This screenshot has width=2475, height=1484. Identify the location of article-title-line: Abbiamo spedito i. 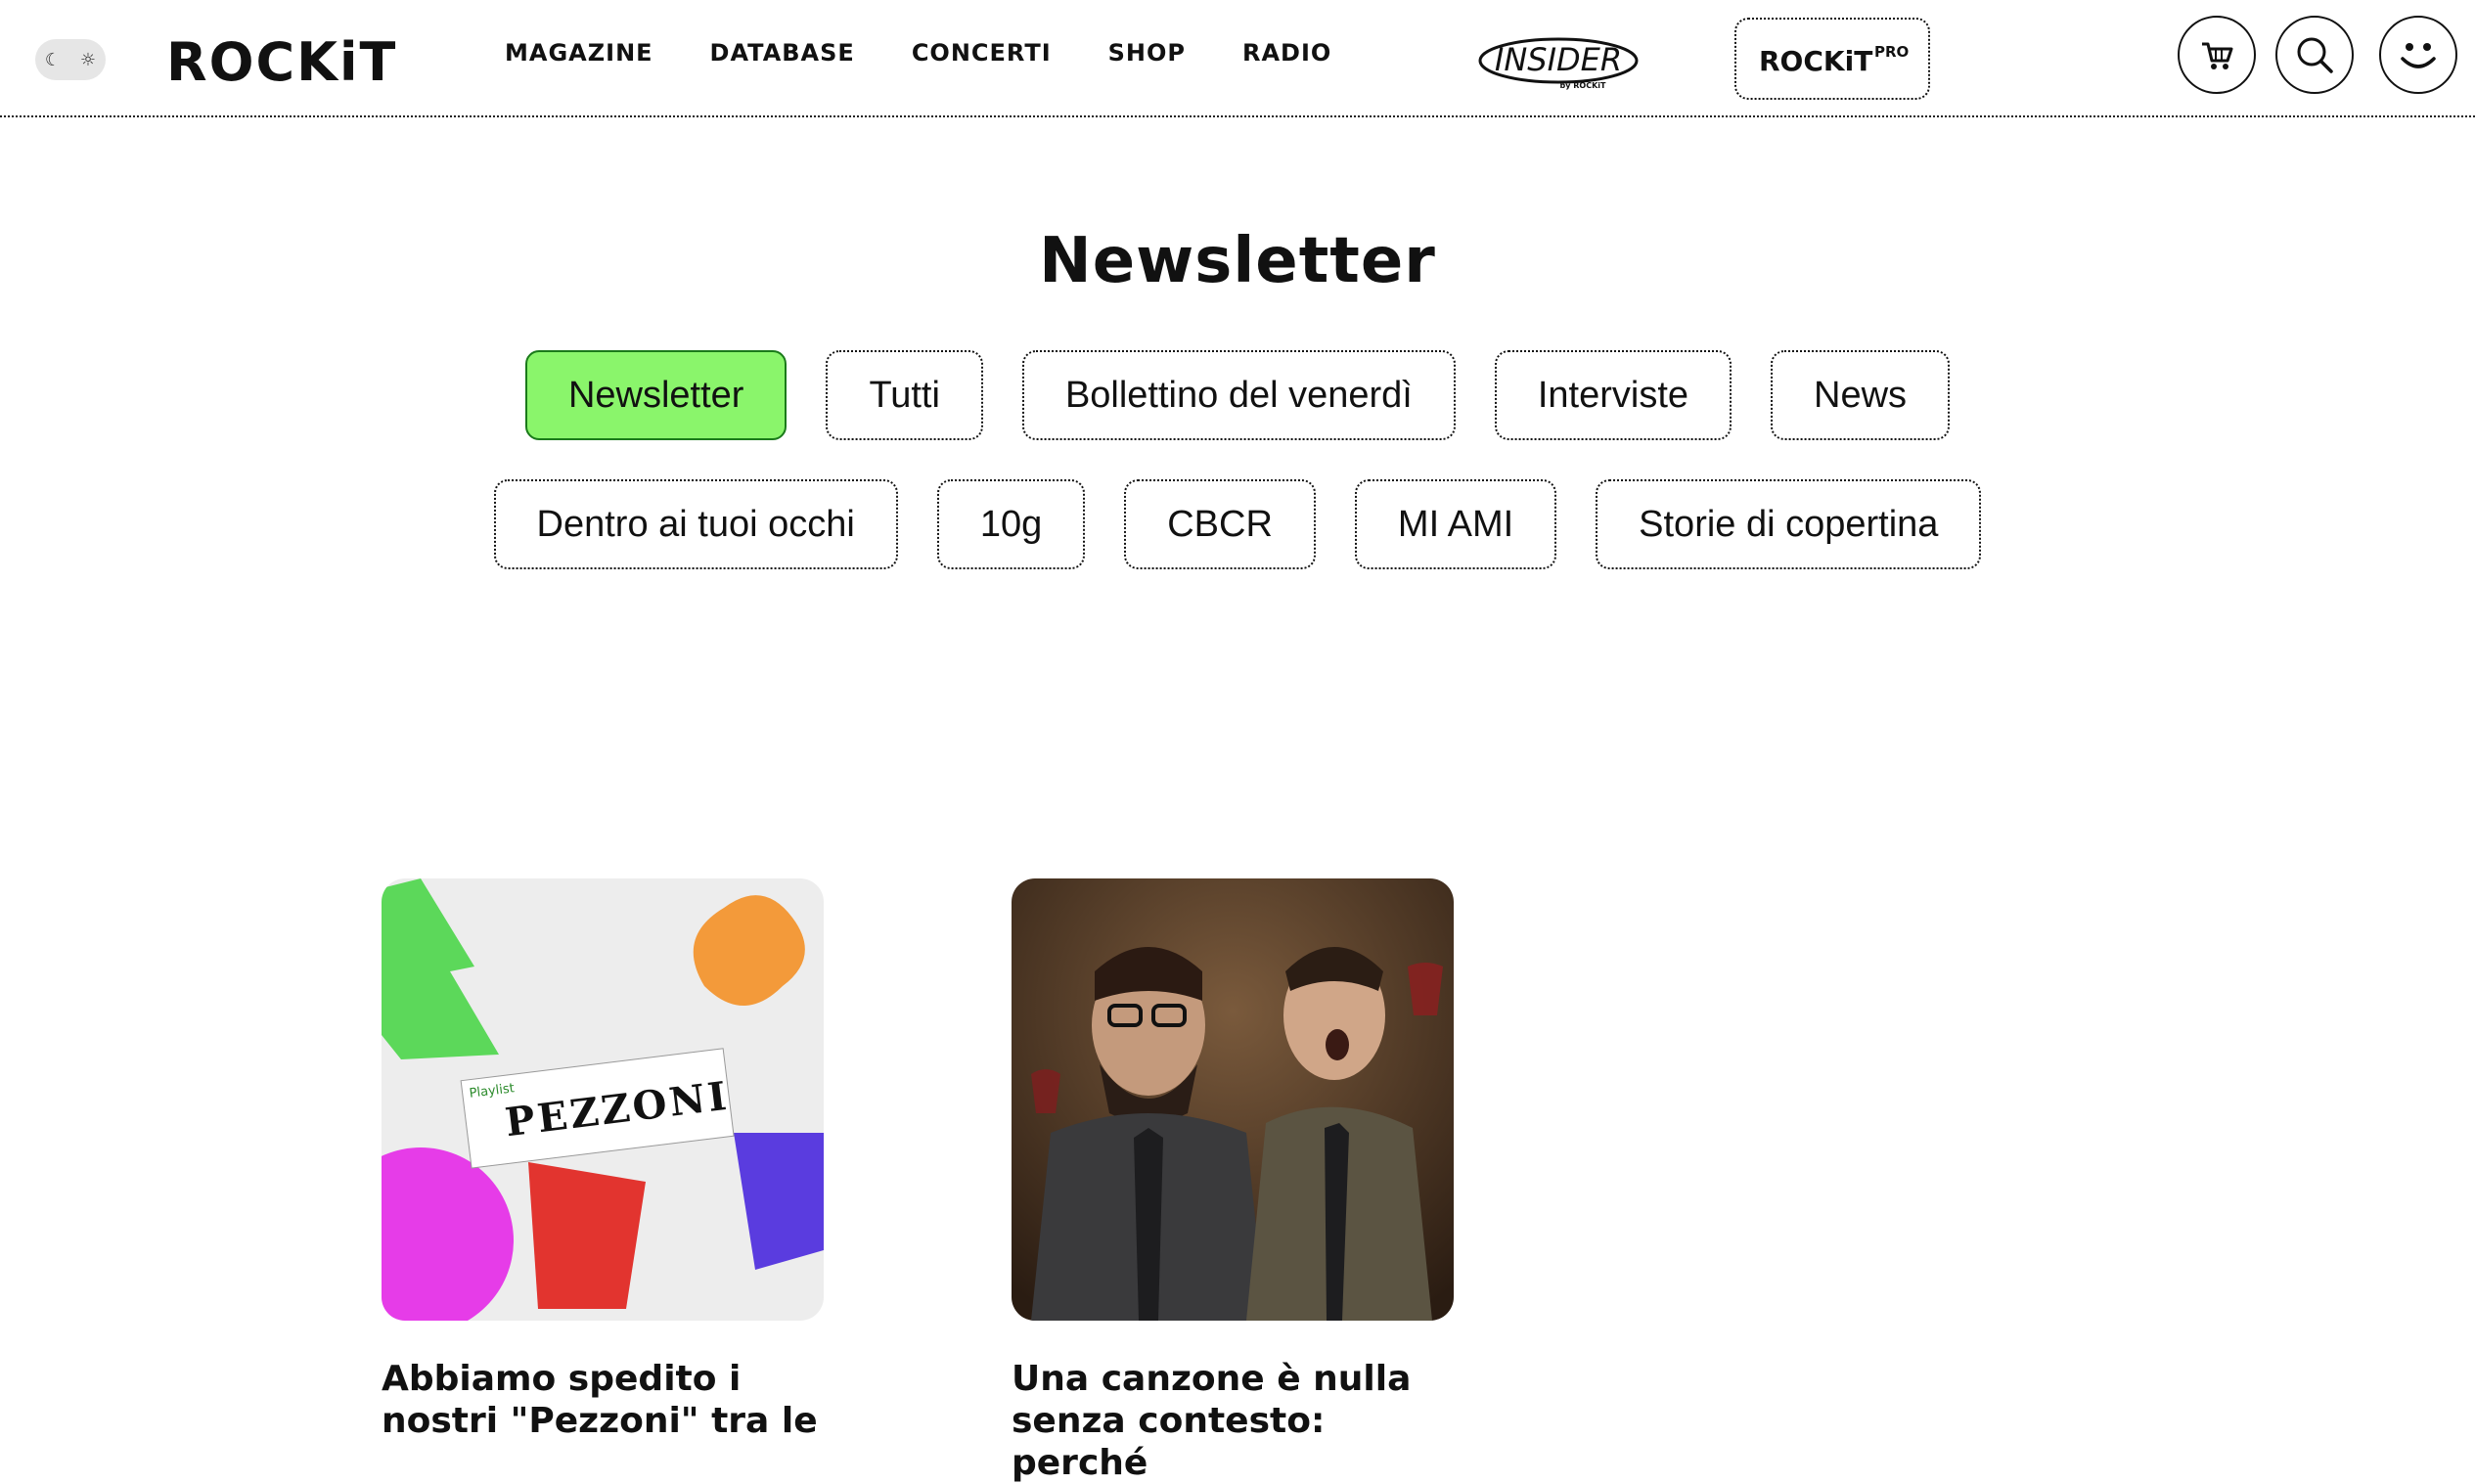
(562, 1379).